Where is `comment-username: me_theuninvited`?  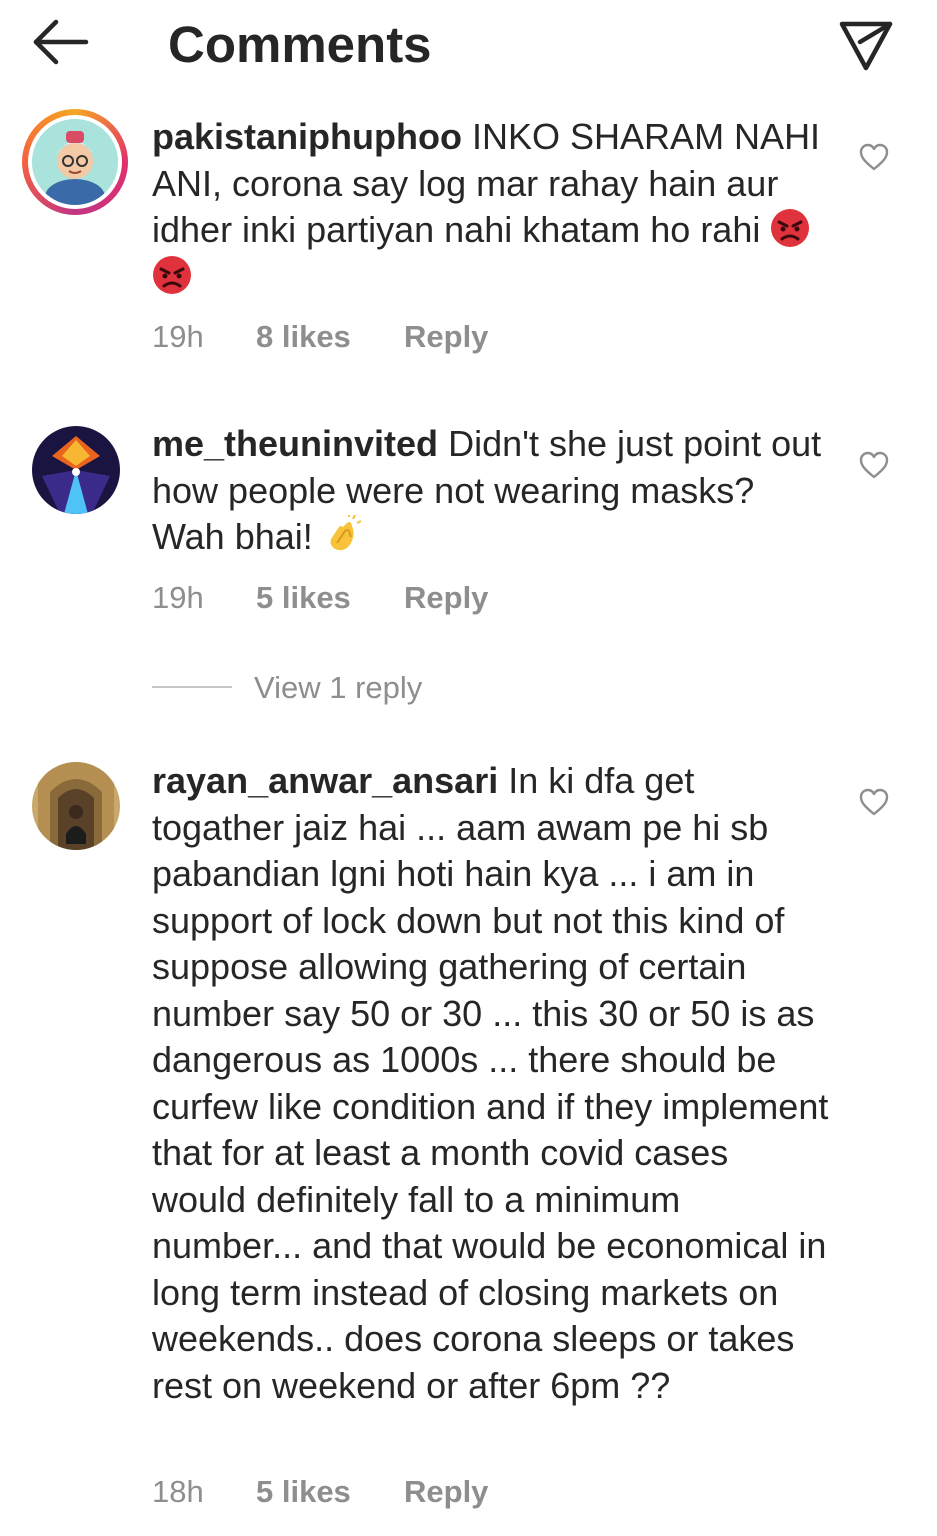 comment-username: me_theuninvited is located at coordinates (295, 443).